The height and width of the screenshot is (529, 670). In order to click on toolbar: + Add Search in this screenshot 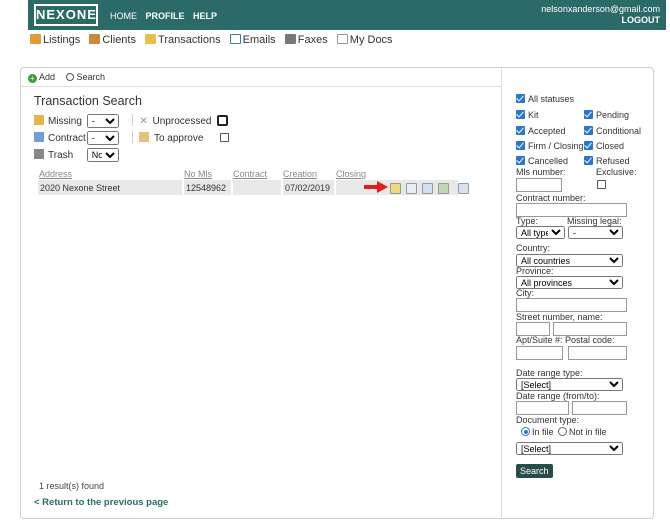, I will do `click(70, 77)`.